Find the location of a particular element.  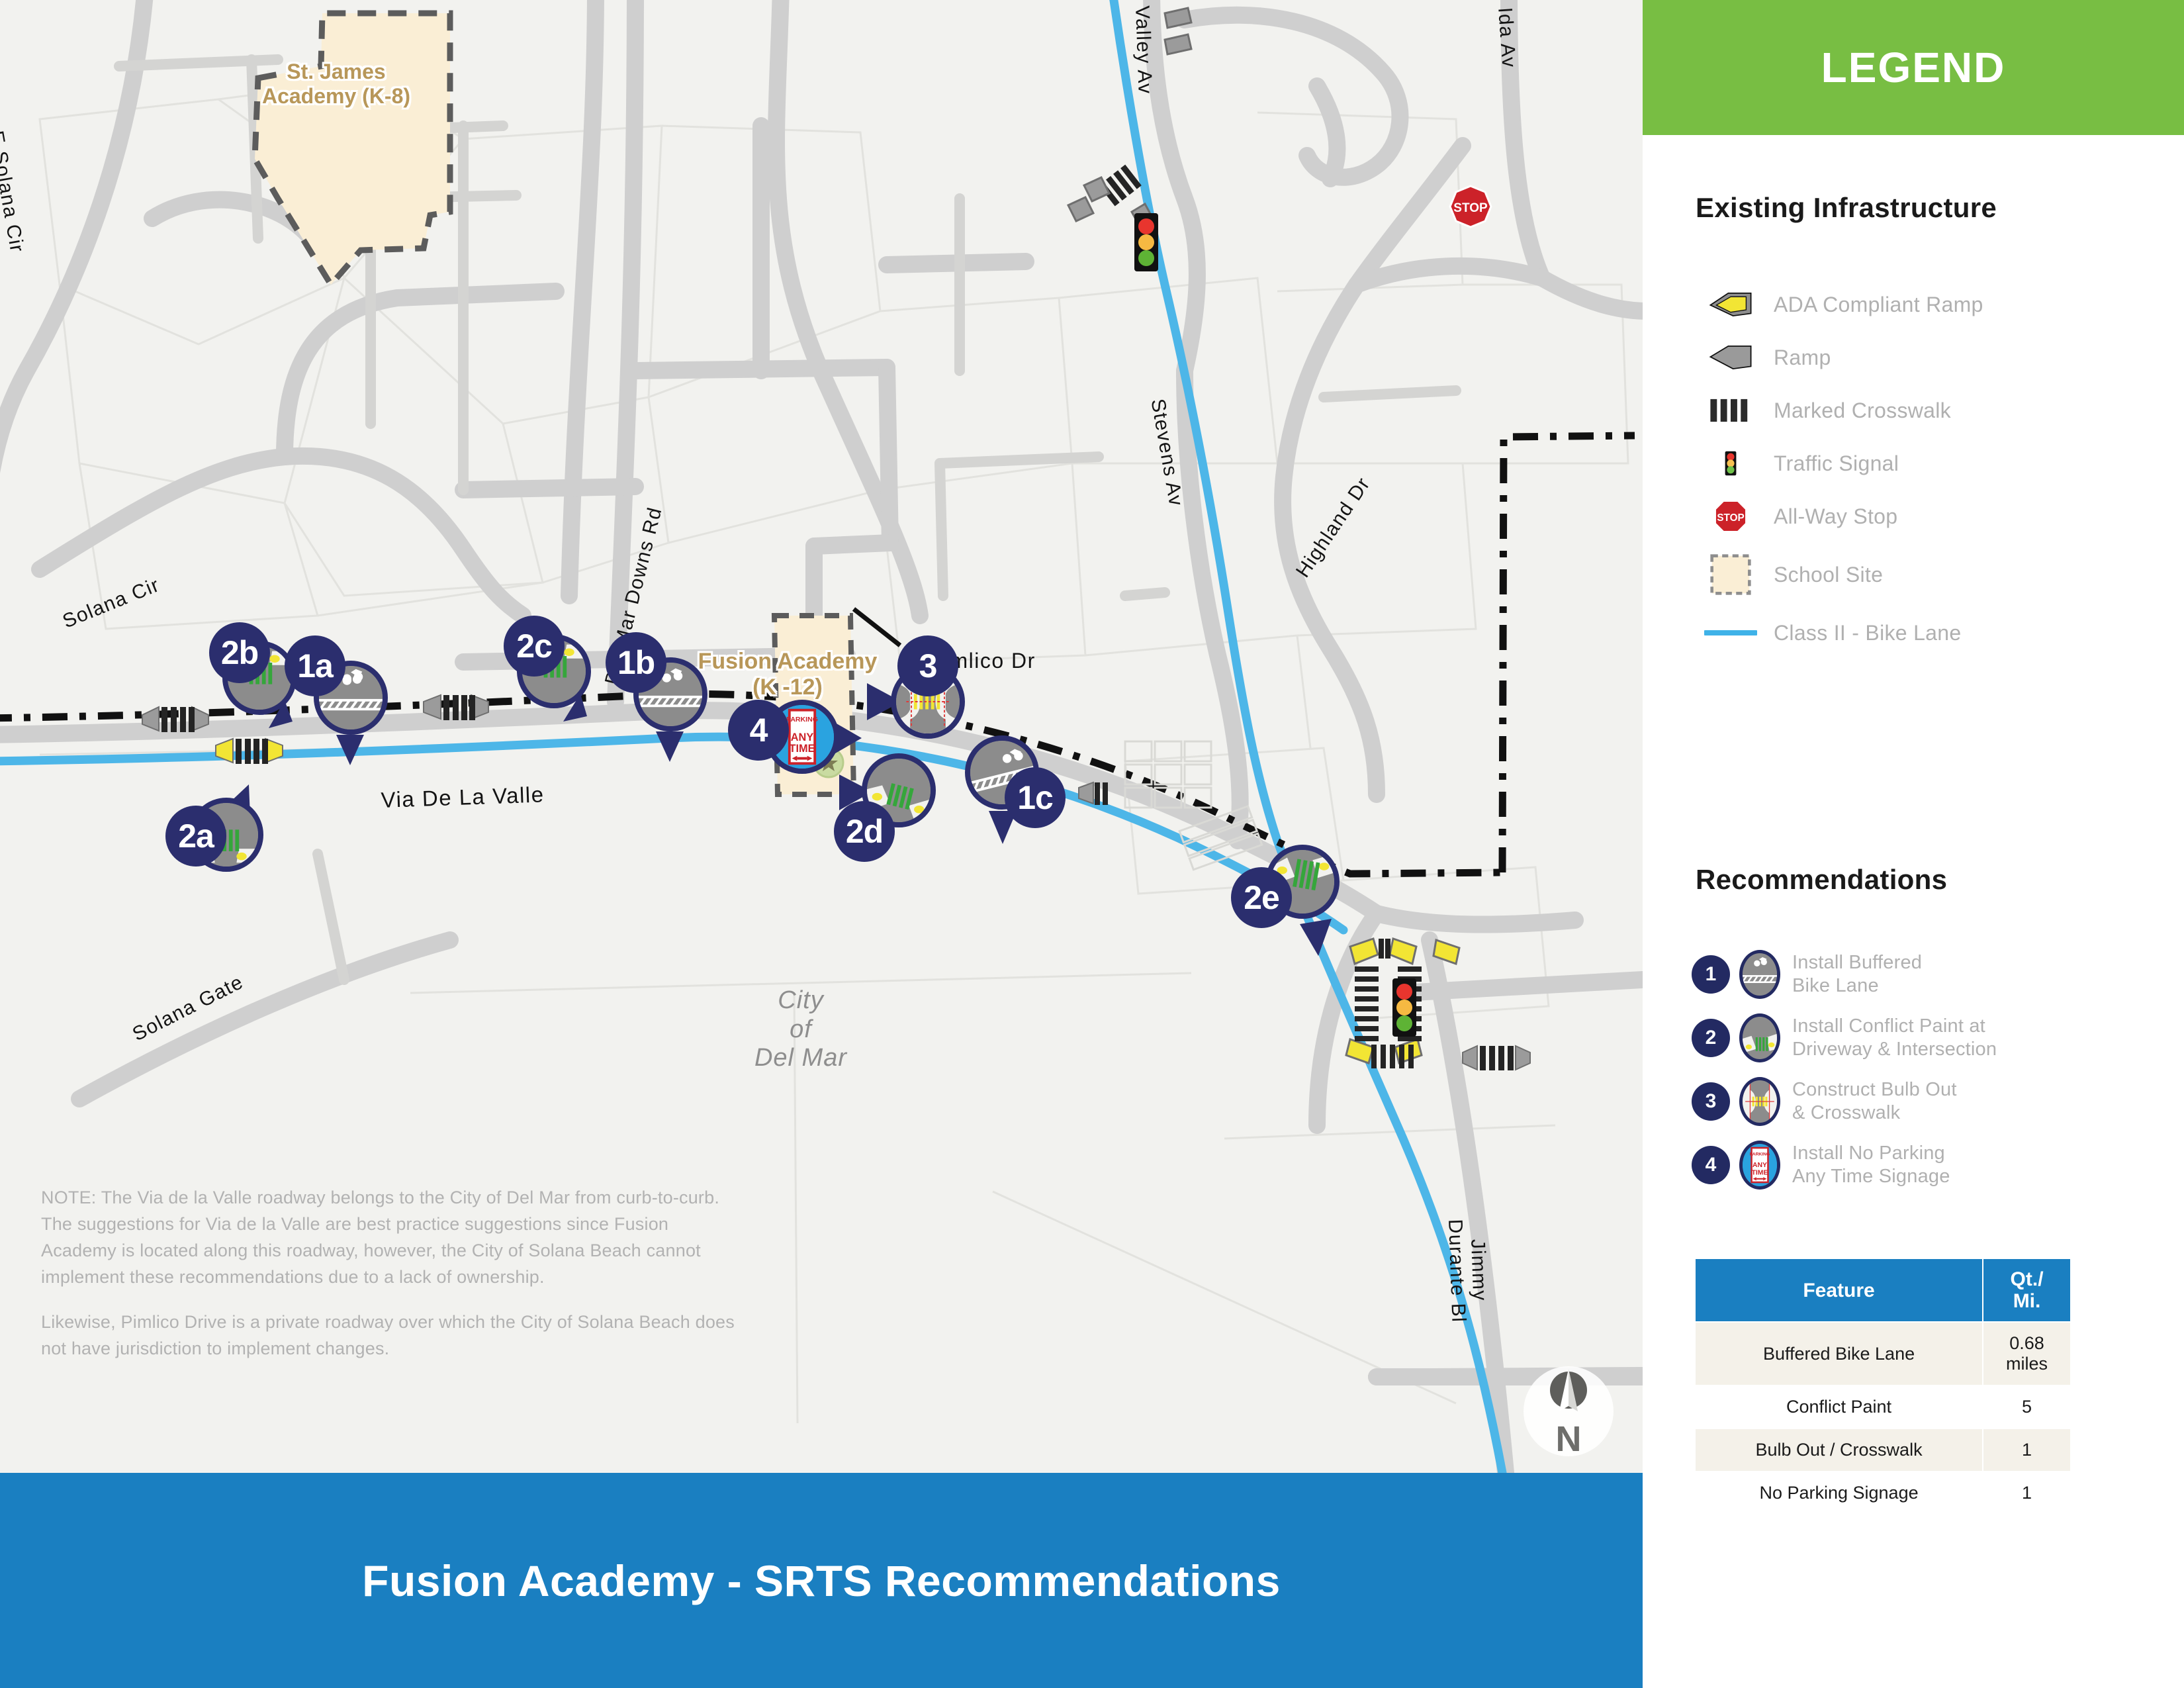

legend-item-label: Traffic Signal is located at coordinates (1837, 463).